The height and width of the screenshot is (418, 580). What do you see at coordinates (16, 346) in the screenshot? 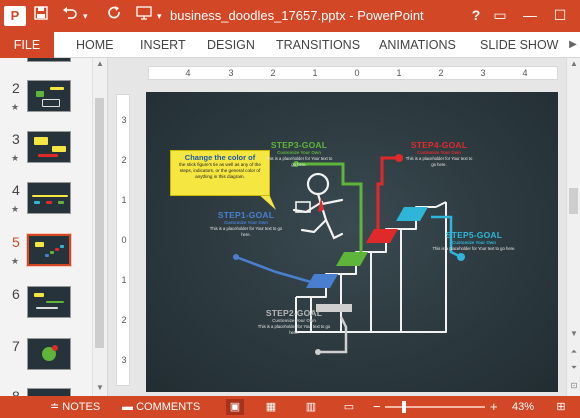
I see `slide-number: 7` at bounding box center [16, 346].